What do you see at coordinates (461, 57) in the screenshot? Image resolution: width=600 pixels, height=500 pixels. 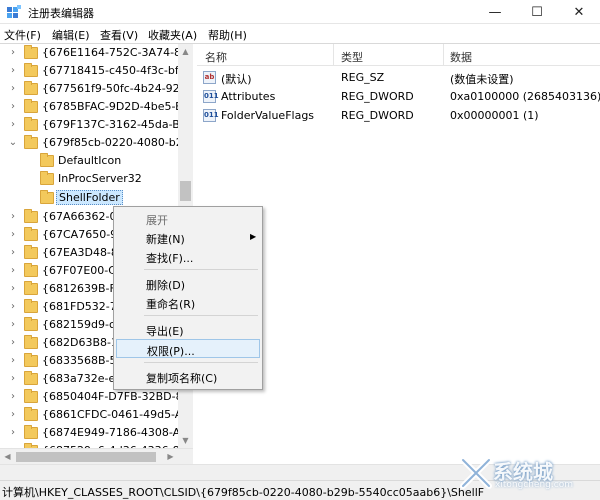 I see `column-header-data: 数据` at bounding box center [461, 57].